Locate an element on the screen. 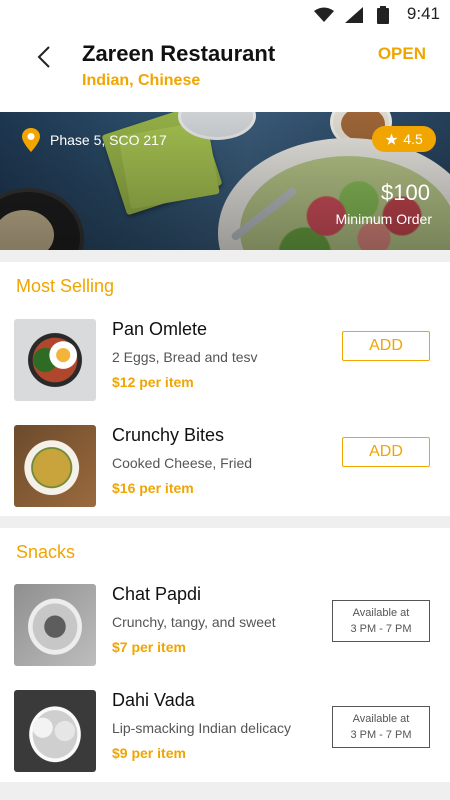  item-name: Dahi Vada is located at coordinates (153, 700).